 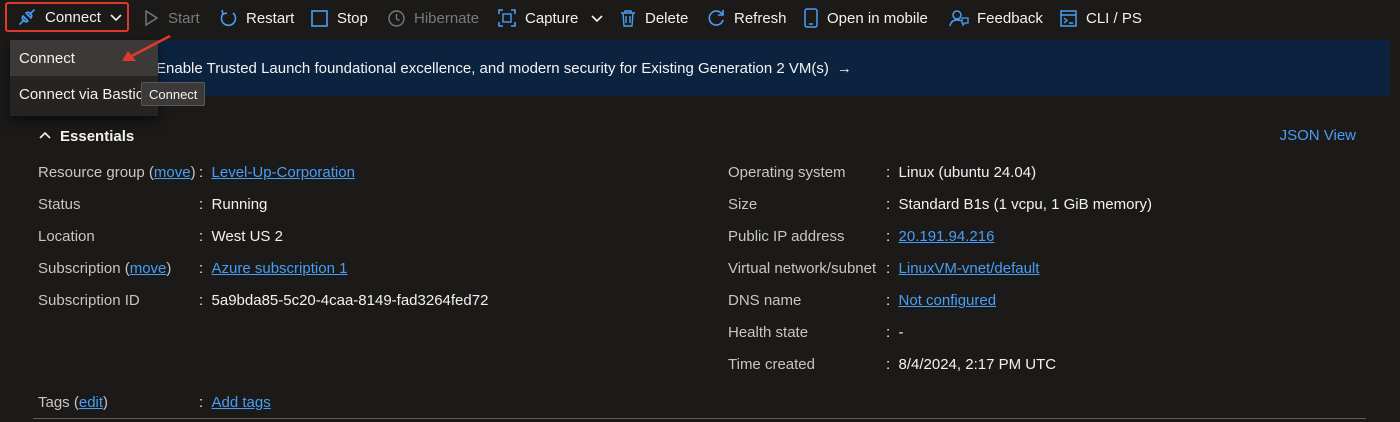 I want to click on capture-icon, so click(x=507, y=18).